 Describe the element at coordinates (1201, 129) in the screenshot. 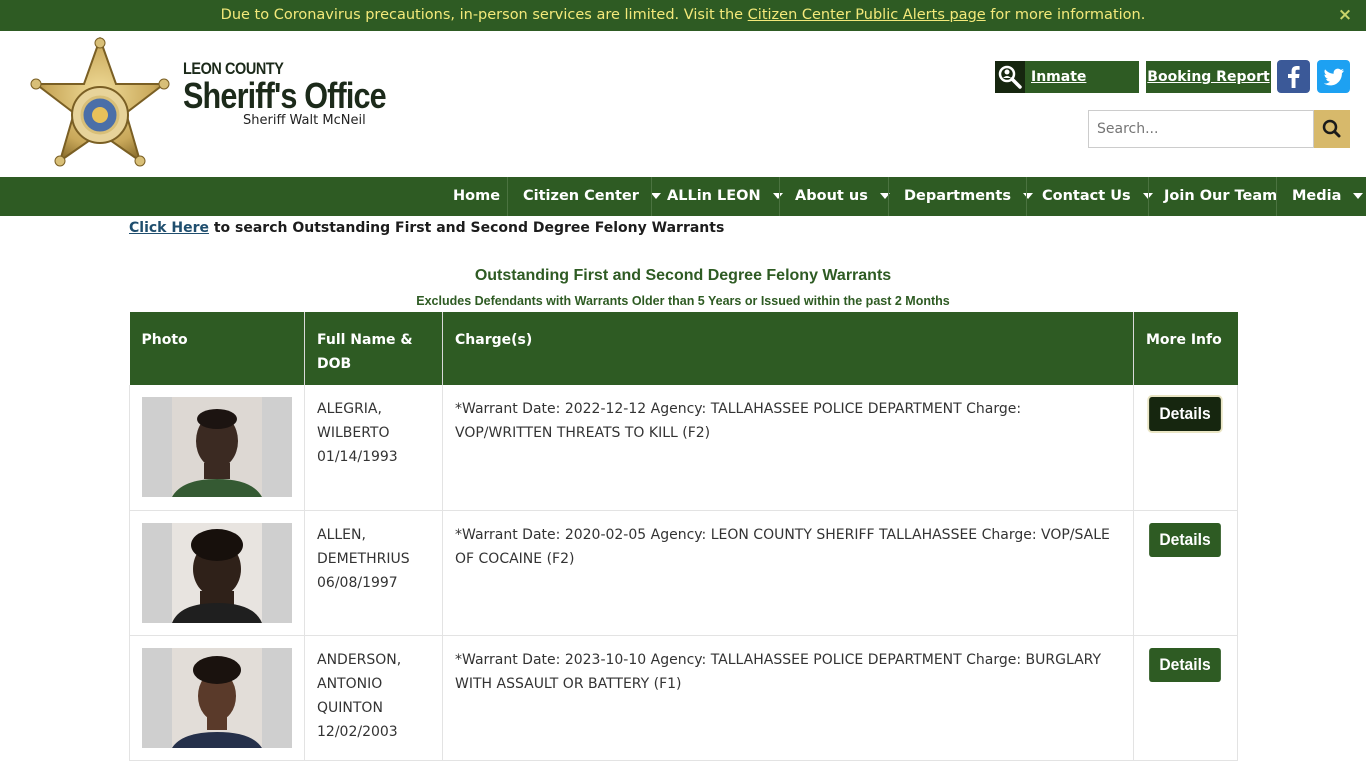

I see `search-input` at that location.